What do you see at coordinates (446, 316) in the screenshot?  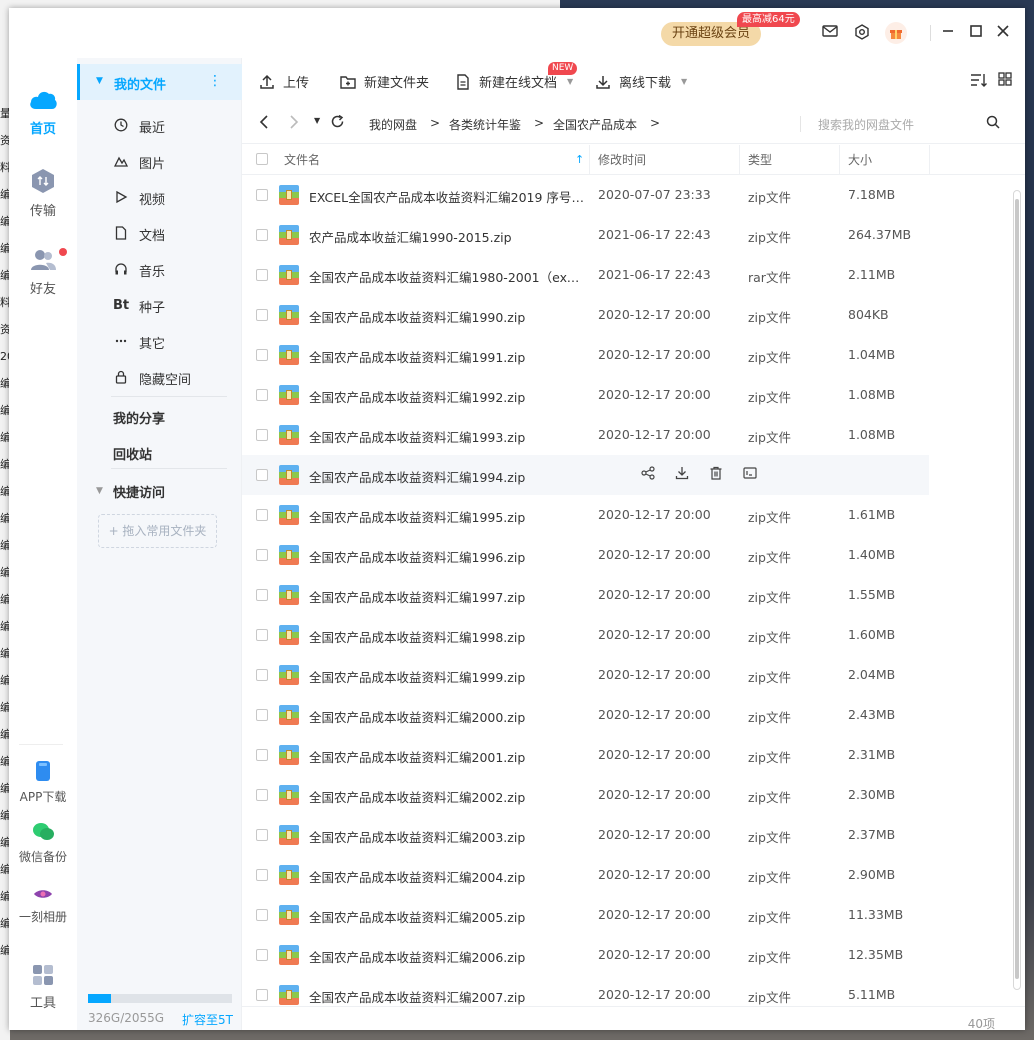 I see `file-name: 全国农产品成本收益资料汇编1990.zip` at bounding box center [446, 316].